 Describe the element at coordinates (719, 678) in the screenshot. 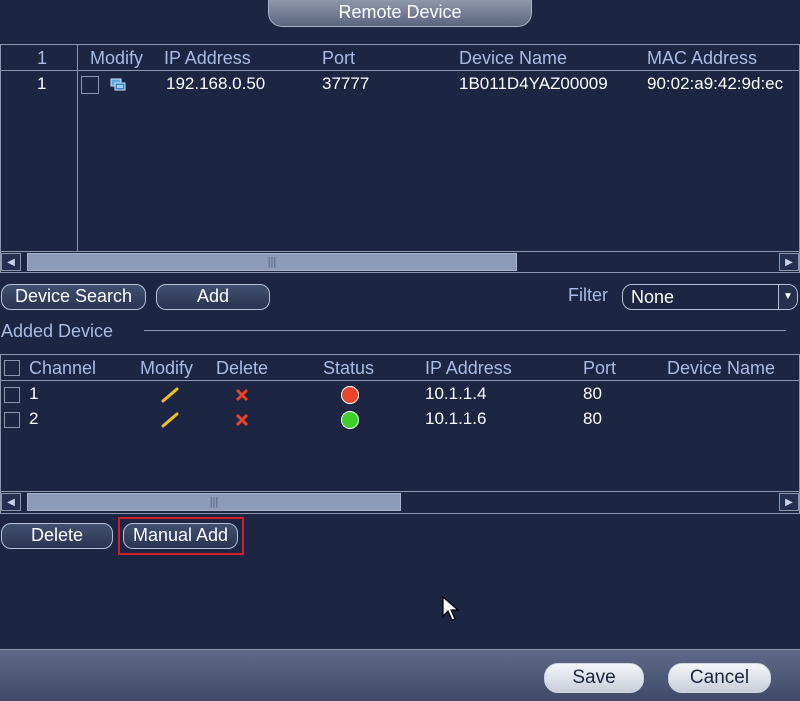

I see `cancel-button: Cancel` at that location.